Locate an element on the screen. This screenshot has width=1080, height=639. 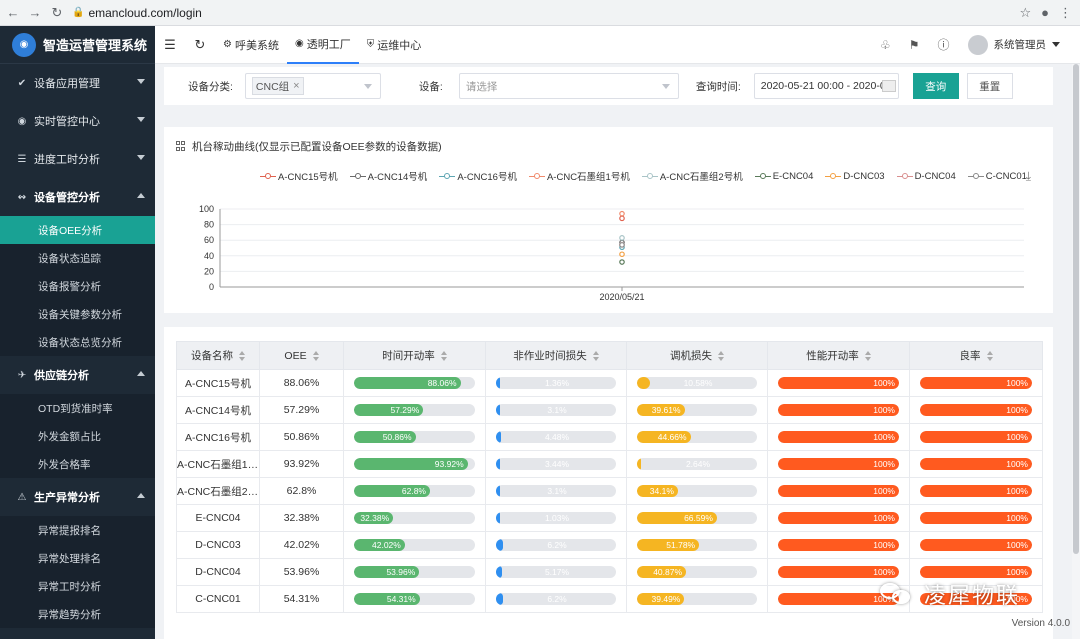
adjust-cell: 10.58% is located at coordinates (697, 383).